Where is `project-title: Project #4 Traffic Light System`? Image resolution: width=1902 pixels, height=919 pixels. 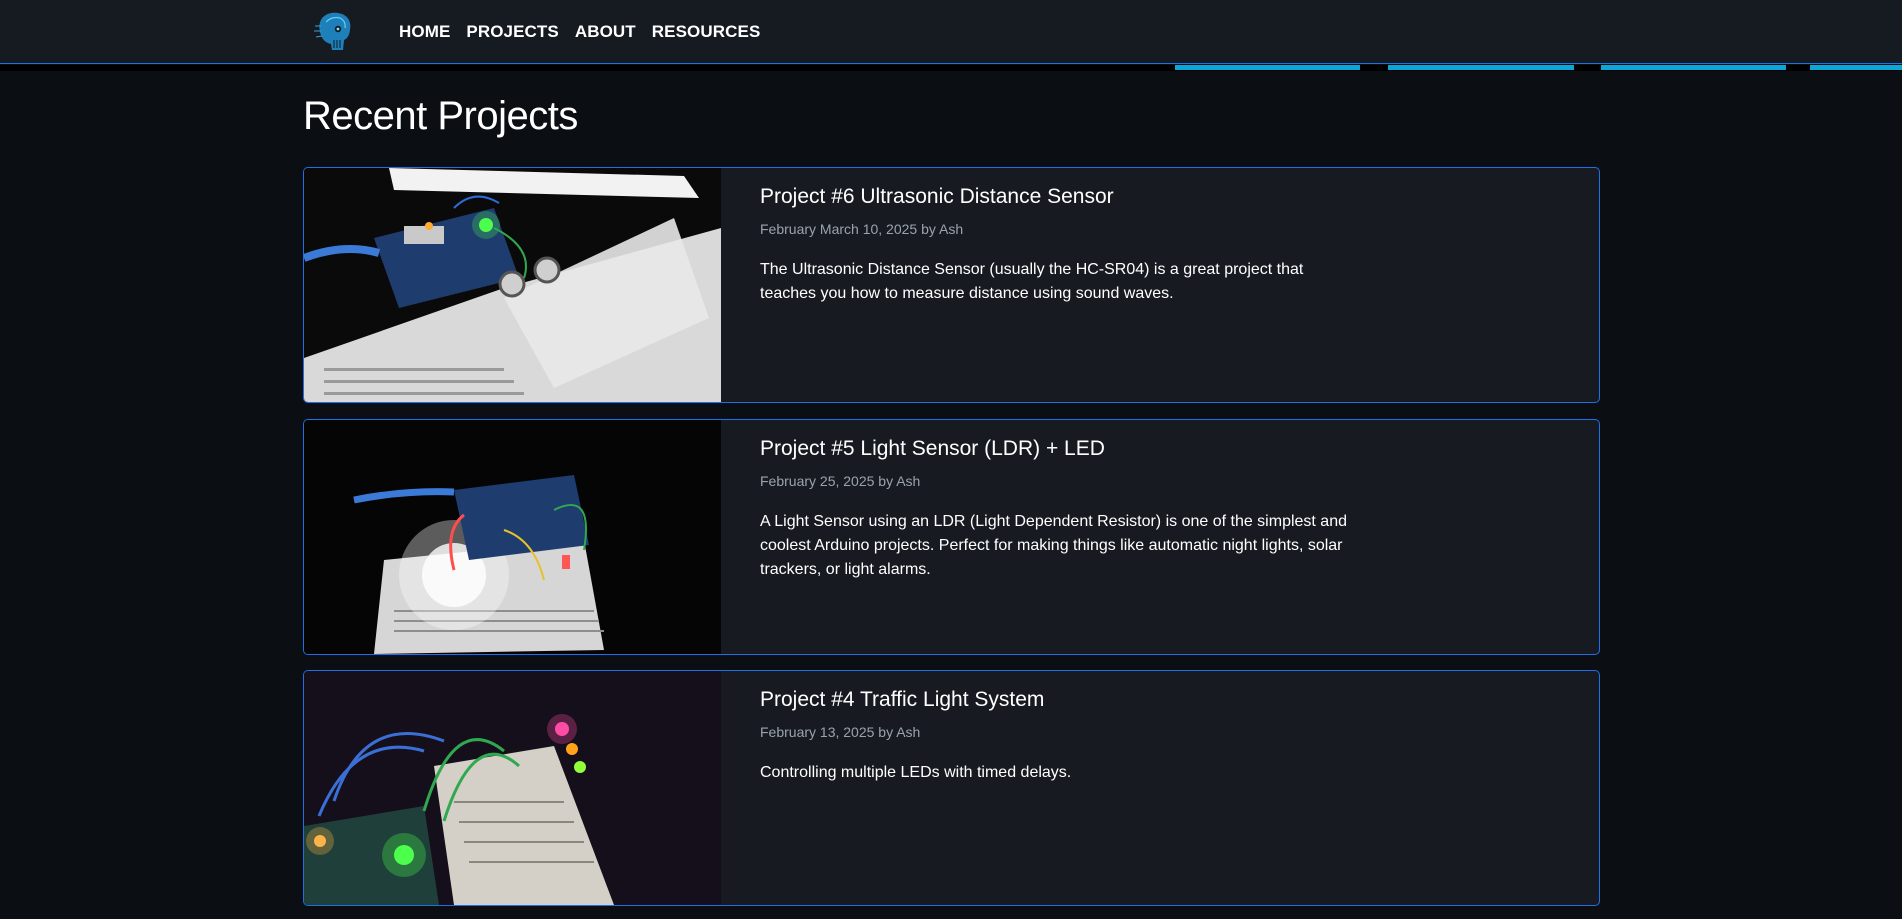 project-title: Project #4 Traffic Light System is located at coordinates (902, 700).